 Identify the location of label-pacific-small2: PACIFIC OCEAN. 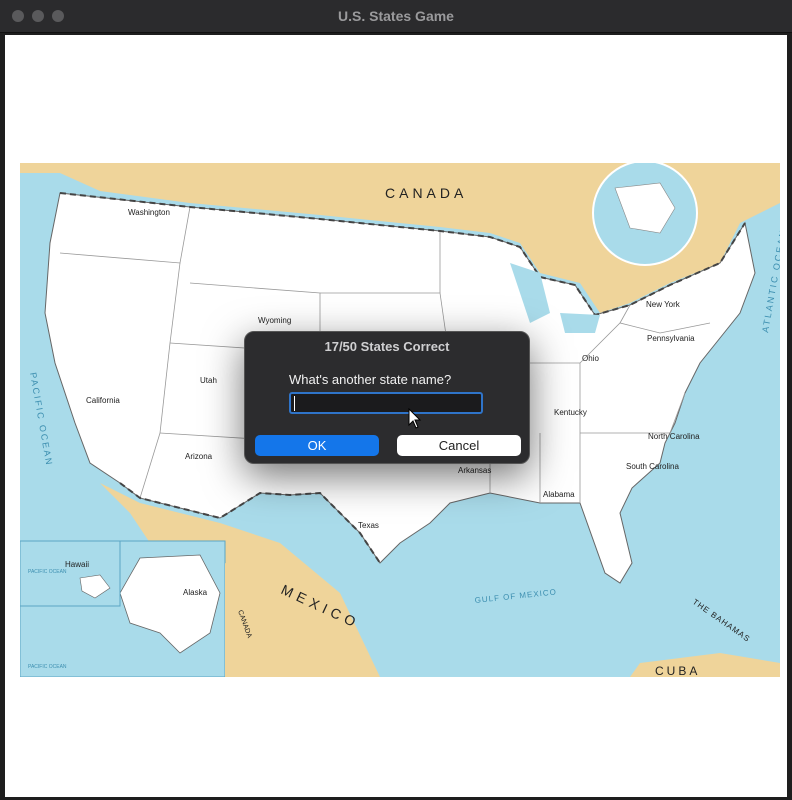
(47, 667).